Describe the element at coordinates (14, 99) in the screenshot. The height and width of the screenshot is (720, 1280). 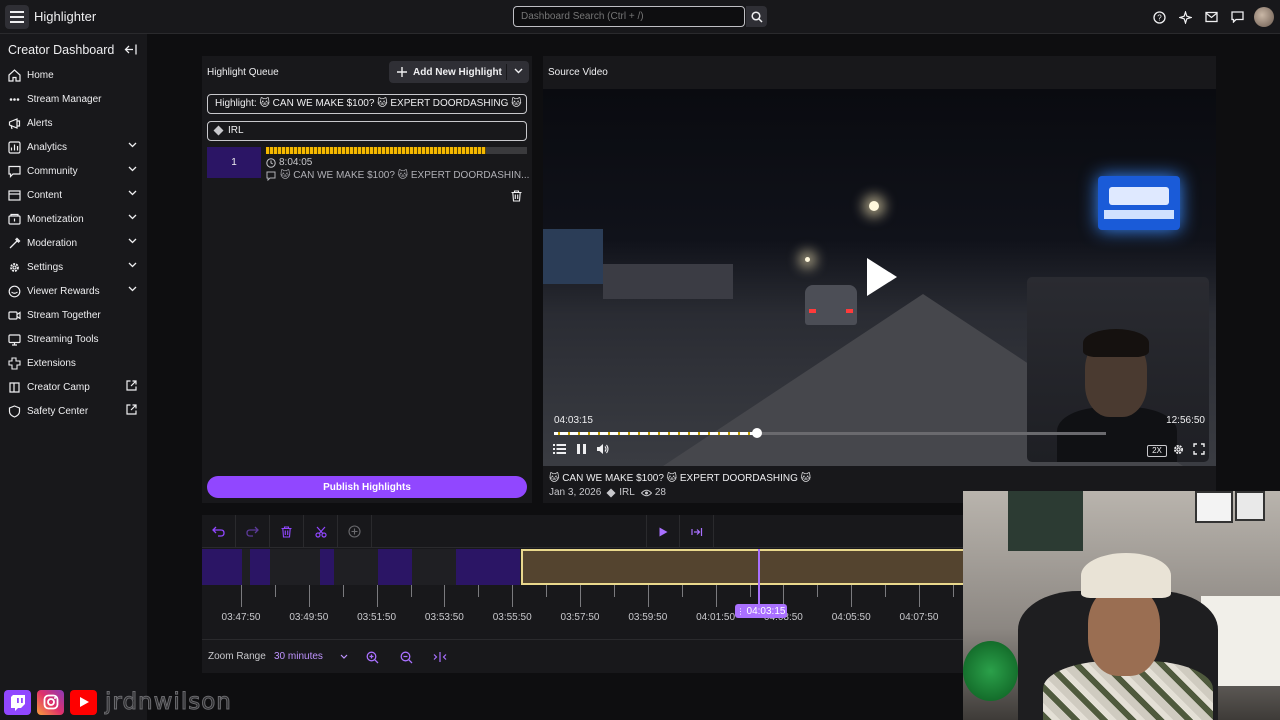
I see `stream-manager-icon` at that location.